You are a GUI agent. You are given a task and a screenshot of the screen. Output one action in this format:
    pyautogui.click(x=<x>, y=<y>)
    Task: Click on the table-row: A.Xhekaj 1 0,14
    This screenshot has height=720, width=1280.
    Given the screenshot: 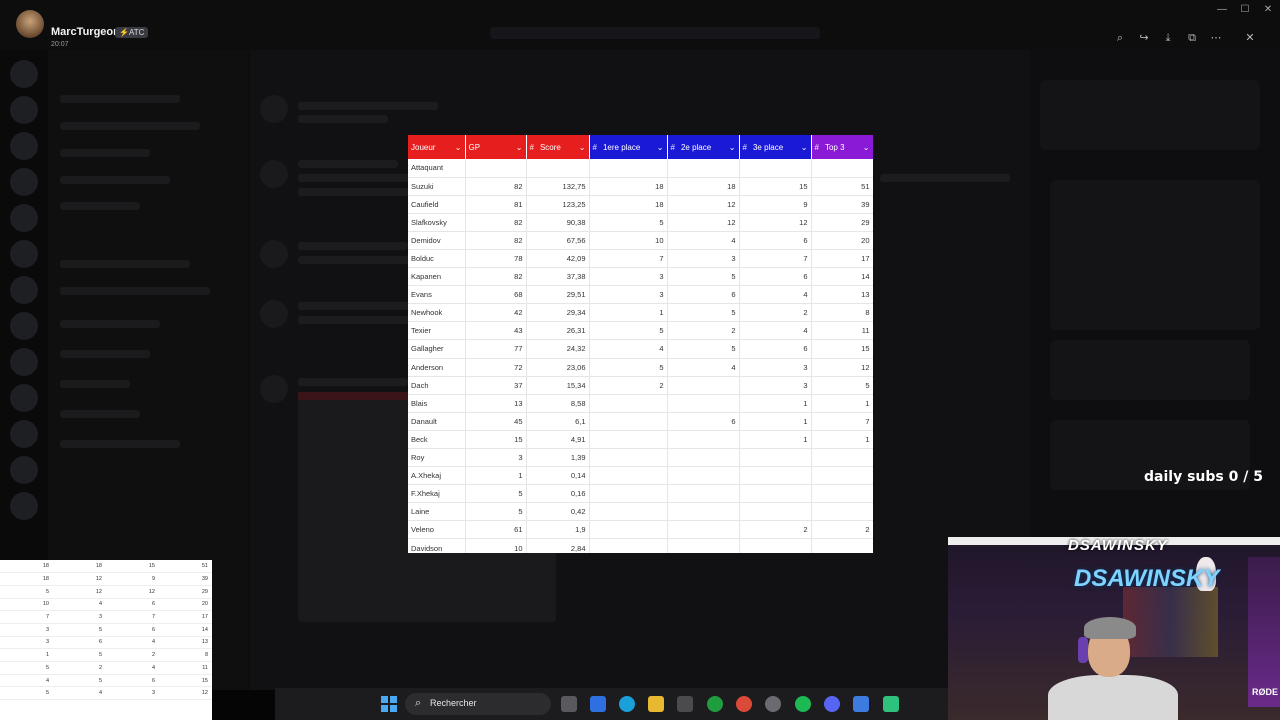 What is the action you would take?
    pyautogui.click(x=640, y=476)
    